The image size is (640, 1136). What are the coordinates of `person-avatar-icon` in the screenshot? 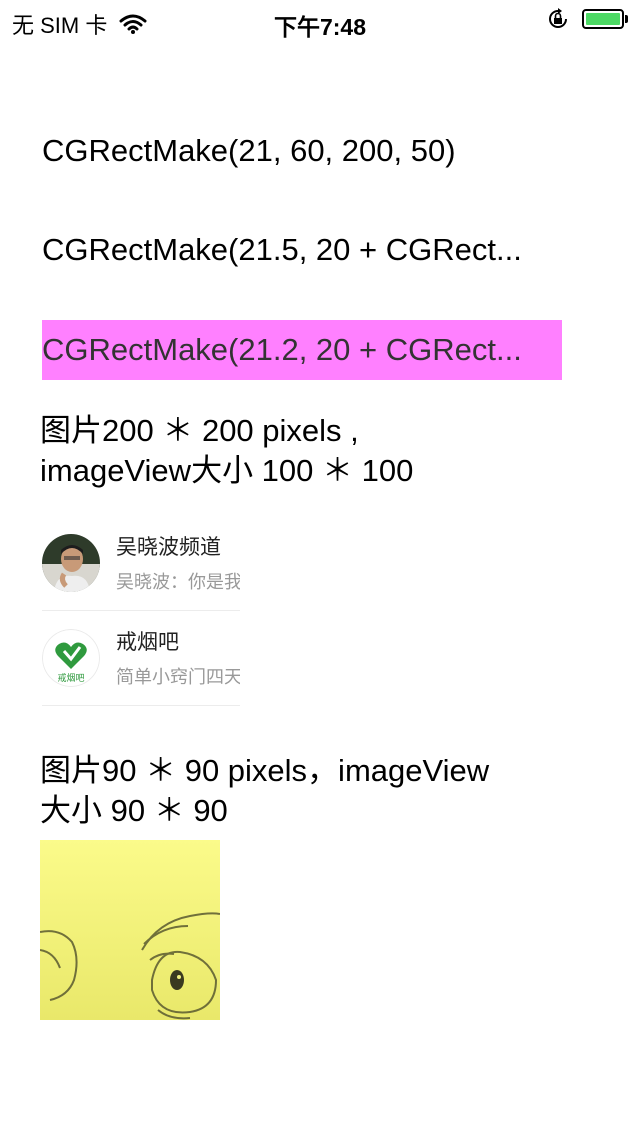 It's located at (71, 563).